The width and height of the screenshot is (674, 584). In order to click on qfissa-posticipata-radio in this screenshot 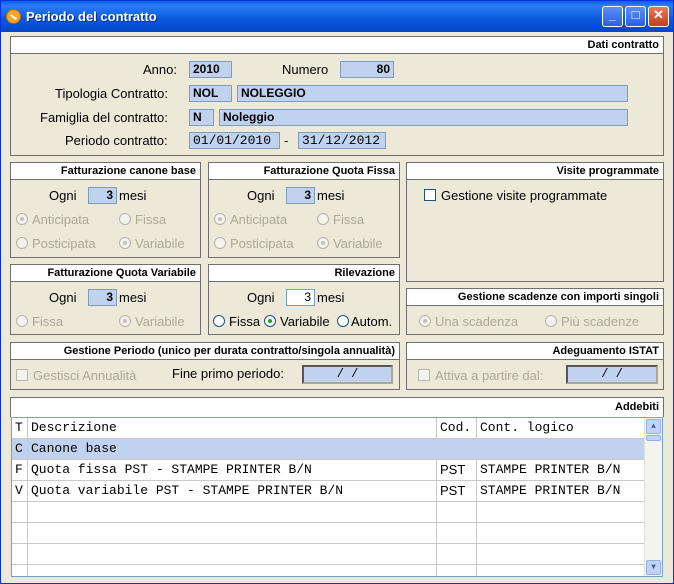, I will do `click(220, 243)`.